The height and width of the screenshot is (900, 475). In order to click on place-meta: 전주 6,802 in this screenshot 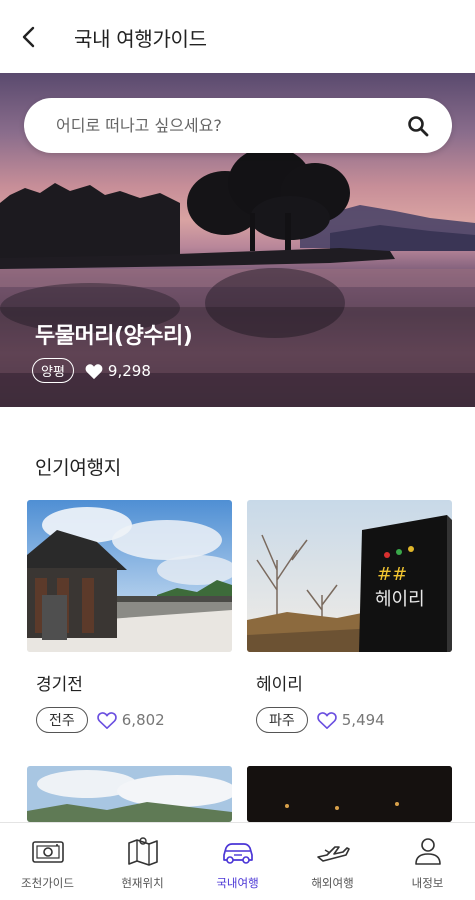, I will do `click(134, 720)`.